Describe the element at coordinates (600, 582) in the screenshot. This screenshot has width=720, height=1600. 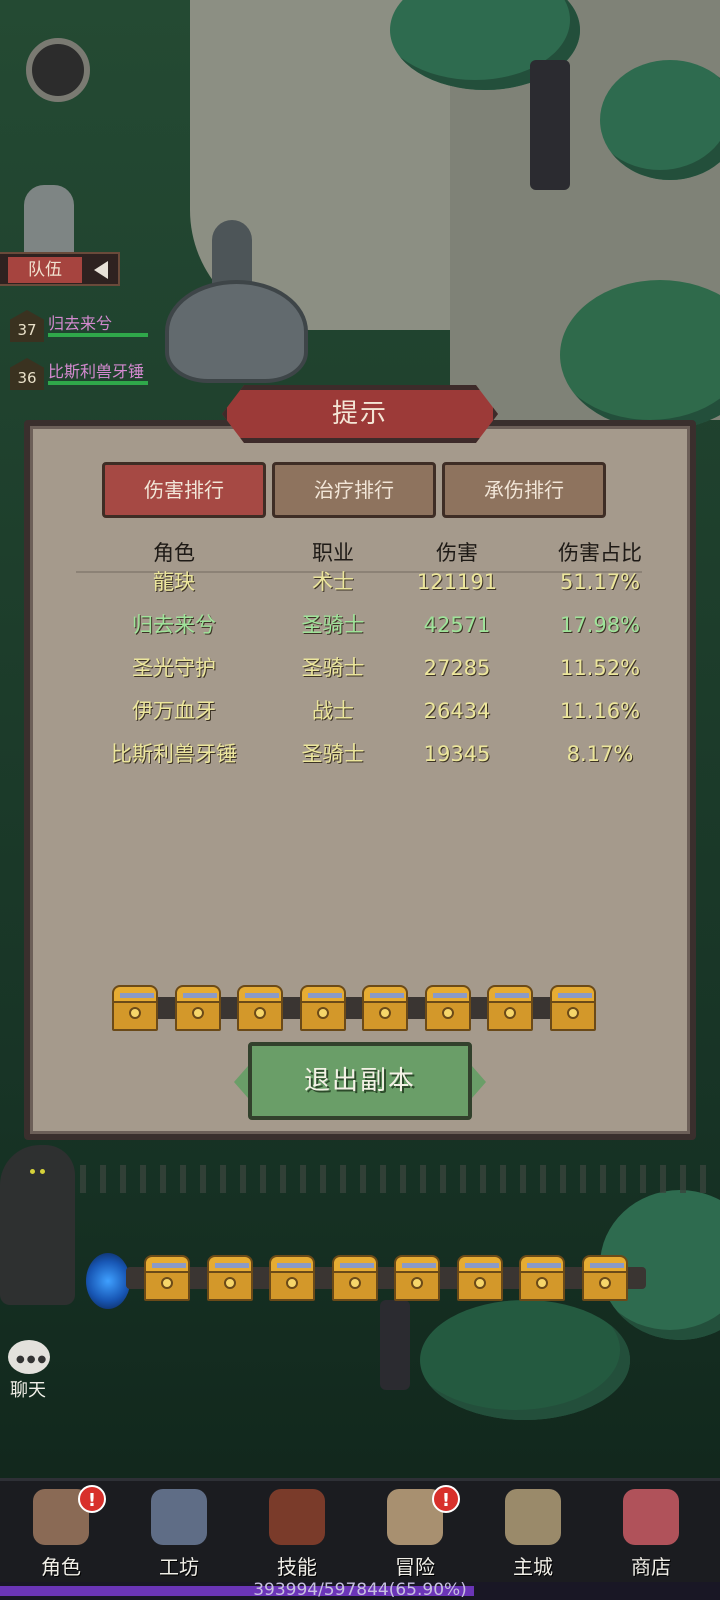
I see `damage-share: 51.17%` at that location.